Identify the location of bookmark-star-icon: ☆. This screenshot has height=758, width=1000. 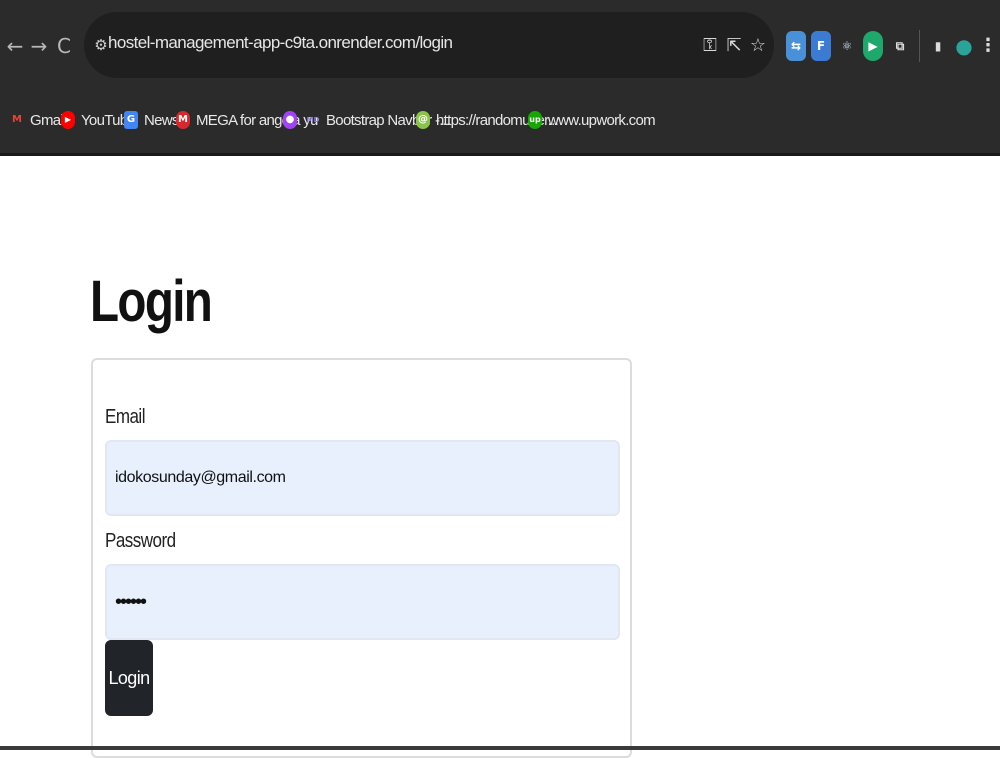
(758, 46).